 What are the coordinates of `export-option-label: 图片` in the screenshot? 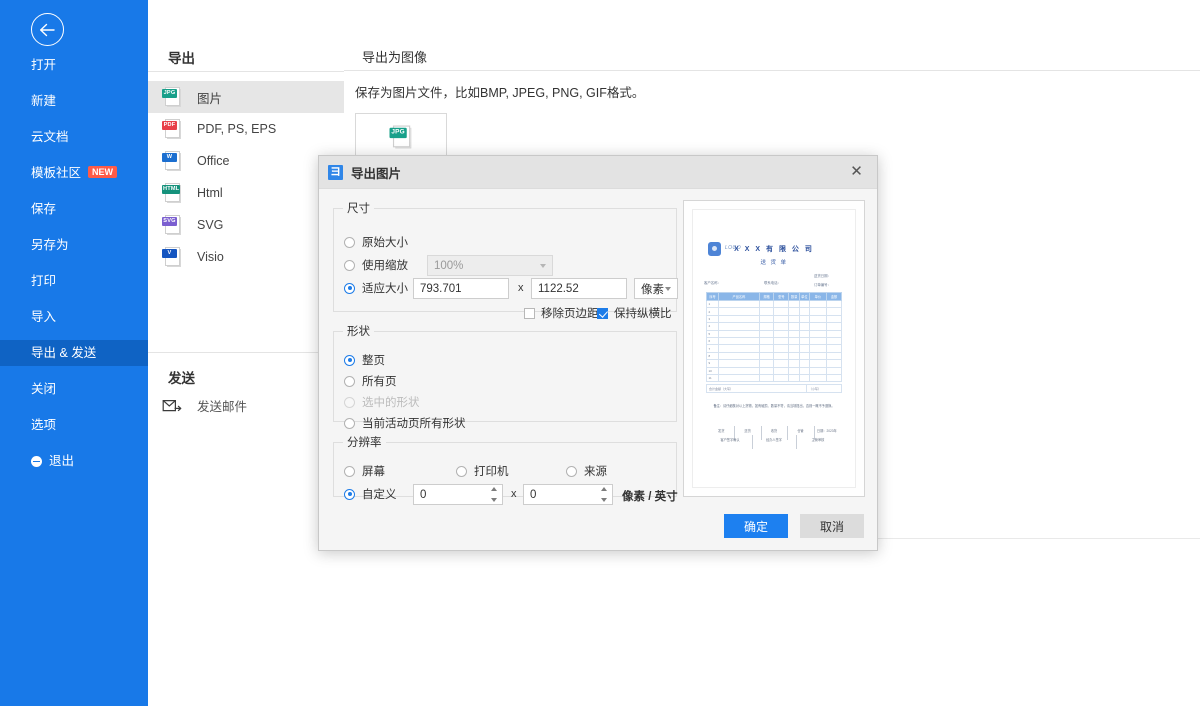 It's located at (210, 98).